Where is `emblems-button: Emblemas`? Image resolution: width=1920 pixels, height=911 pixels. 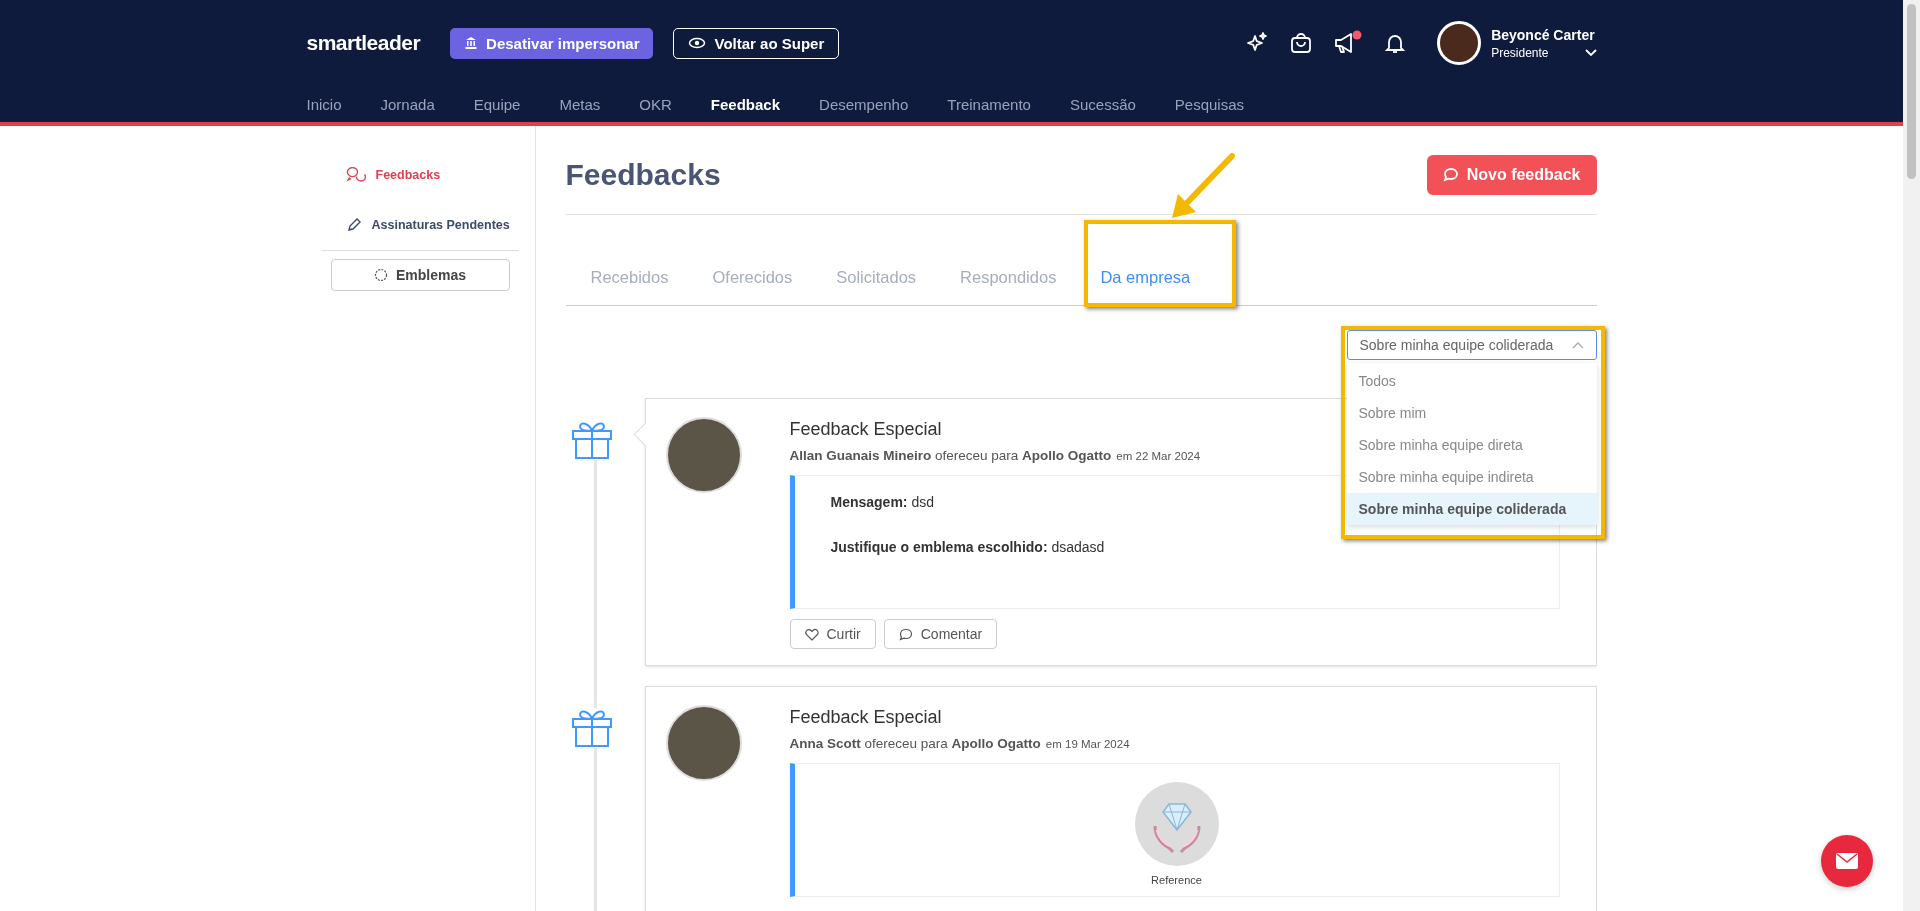
emblems-button: Emblemas is located at coordinates (420, 275).